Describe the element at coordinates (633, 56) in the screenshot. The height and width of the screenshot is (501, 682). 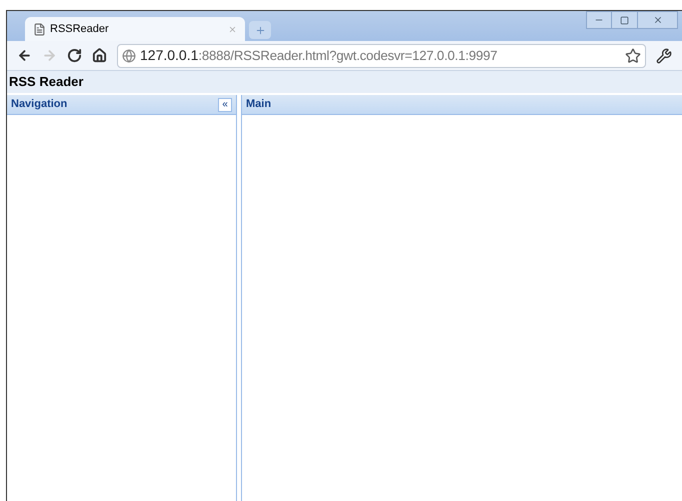
I see `star-icon` at that location.